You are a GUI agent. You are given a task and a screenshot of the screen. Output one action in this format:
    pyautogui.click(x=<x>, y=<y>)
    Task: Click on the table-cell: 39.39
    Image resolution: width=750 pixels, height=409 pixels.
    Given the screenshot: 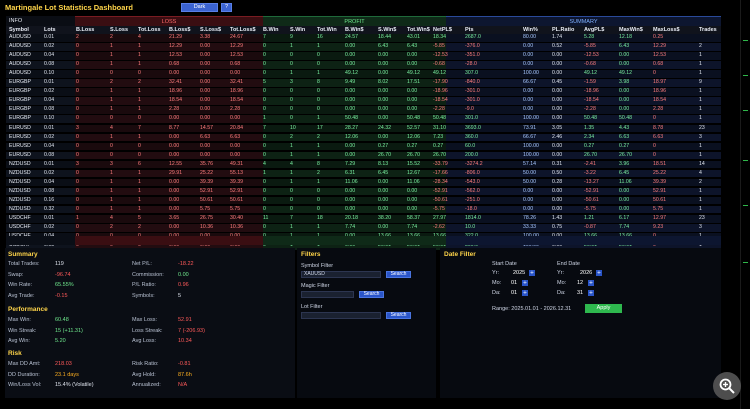 What is the action you would take?
    pyautogui.click(x=236, y=181)
    